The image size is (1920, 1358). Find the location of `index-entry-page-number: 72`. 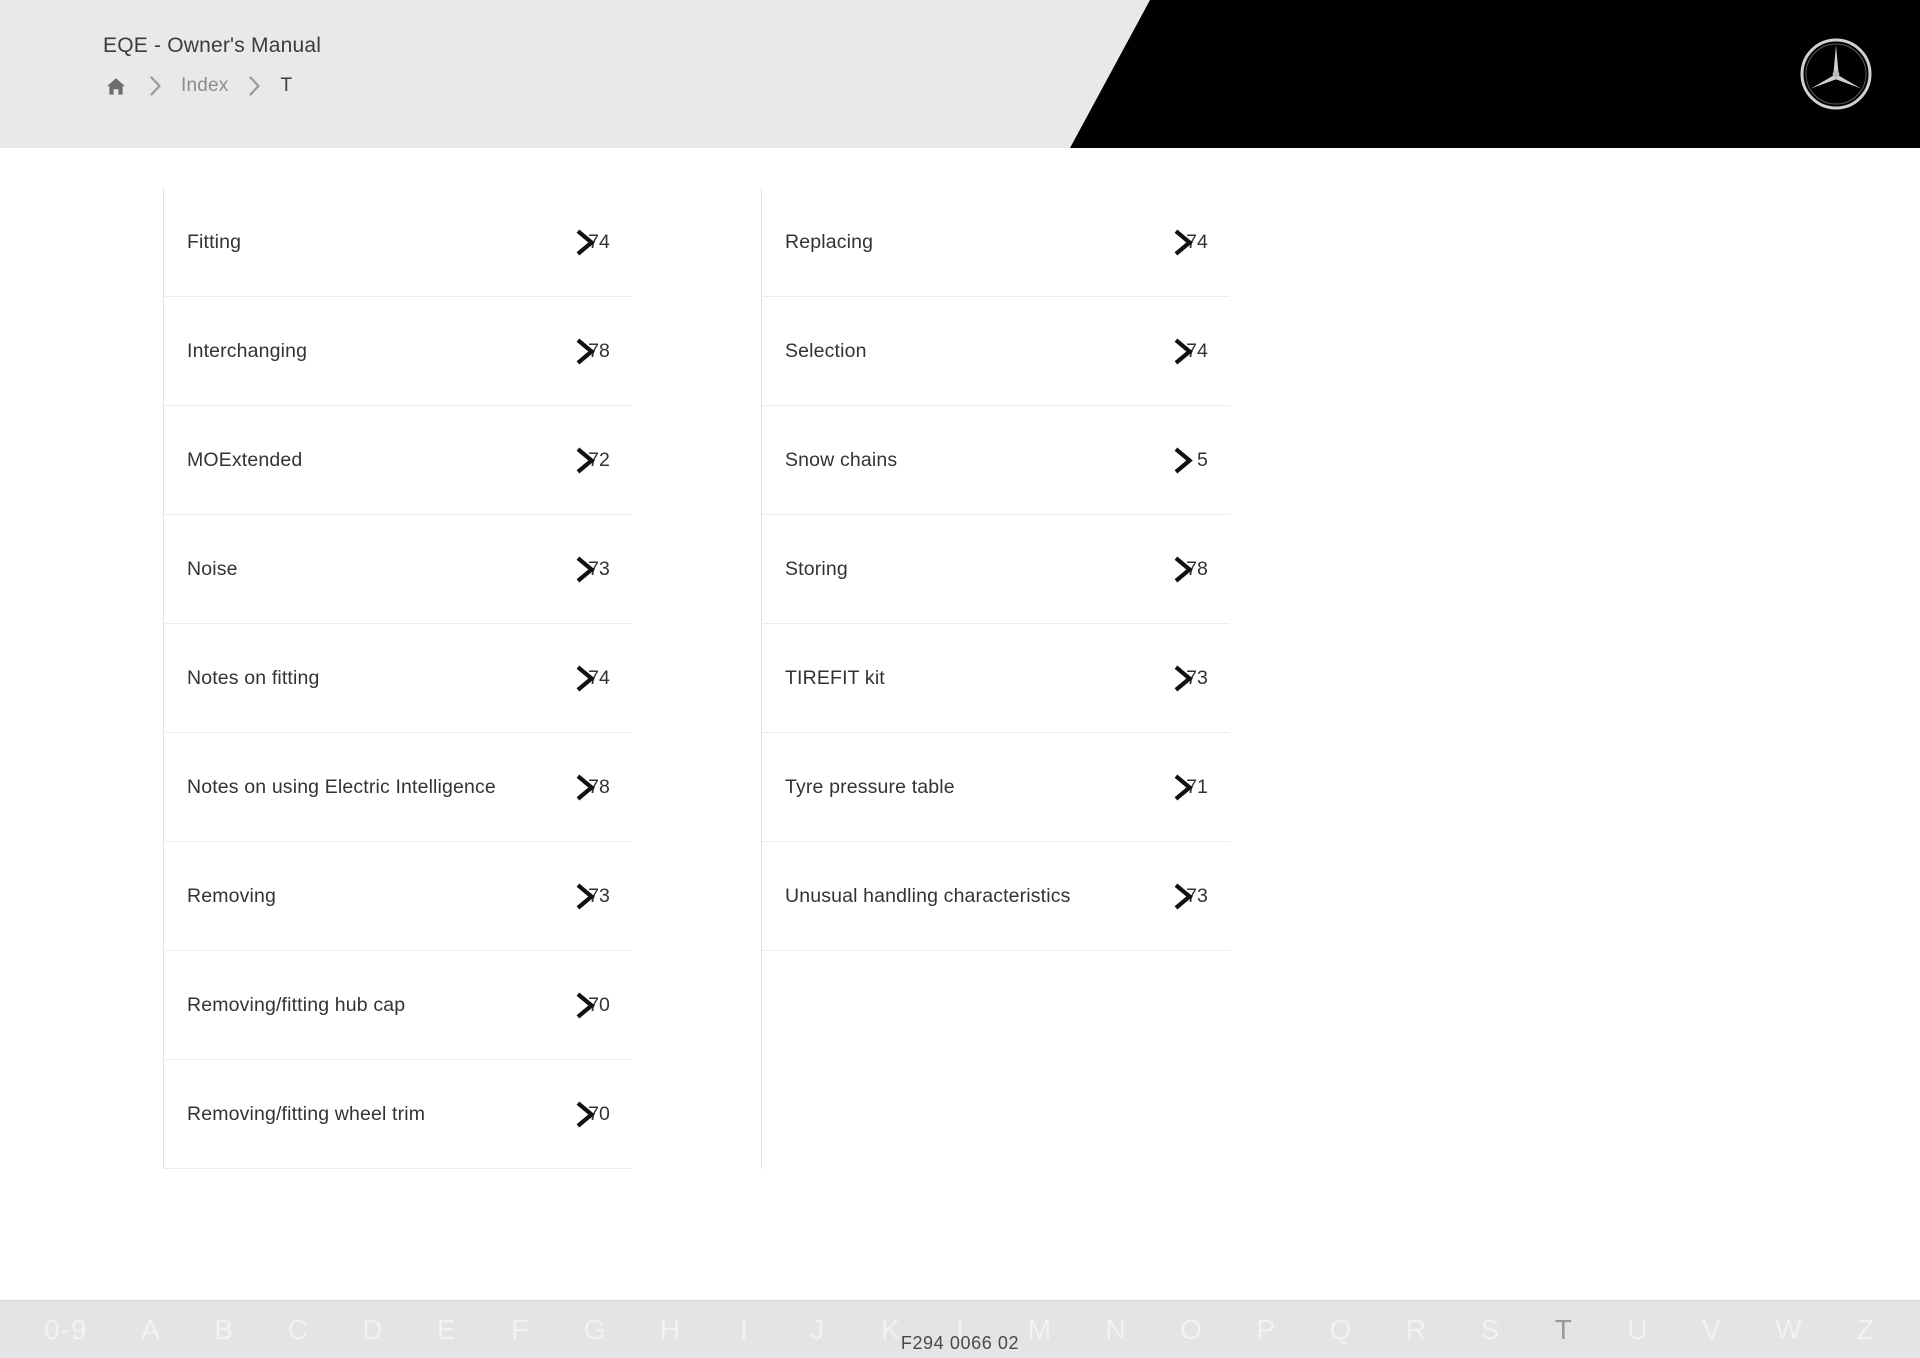

index-entry-page-number: 72 is located at coordinates (599, 460).